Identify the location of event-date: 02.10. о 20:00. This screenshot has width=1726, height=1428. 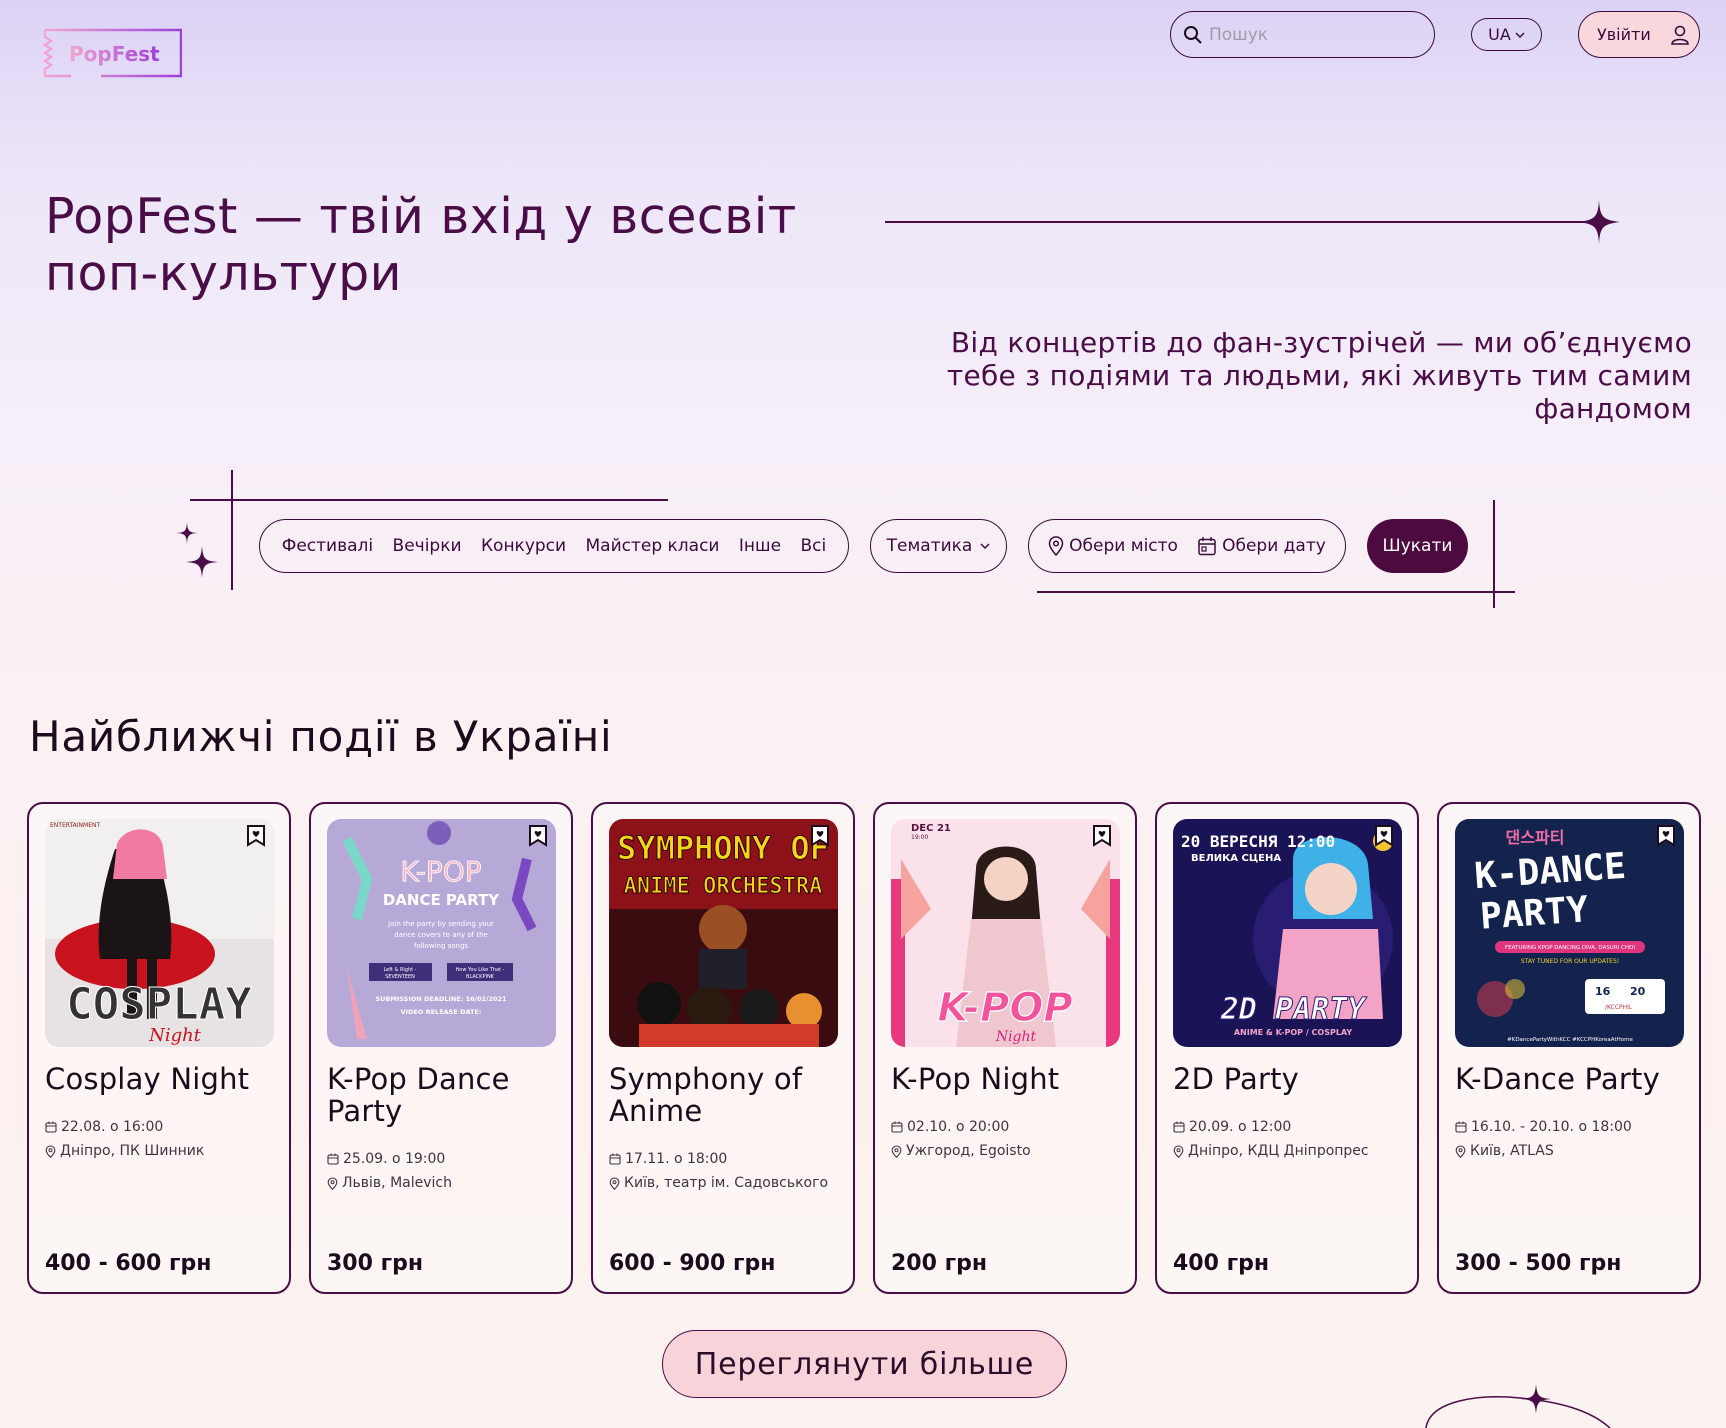
(1005, 1127).